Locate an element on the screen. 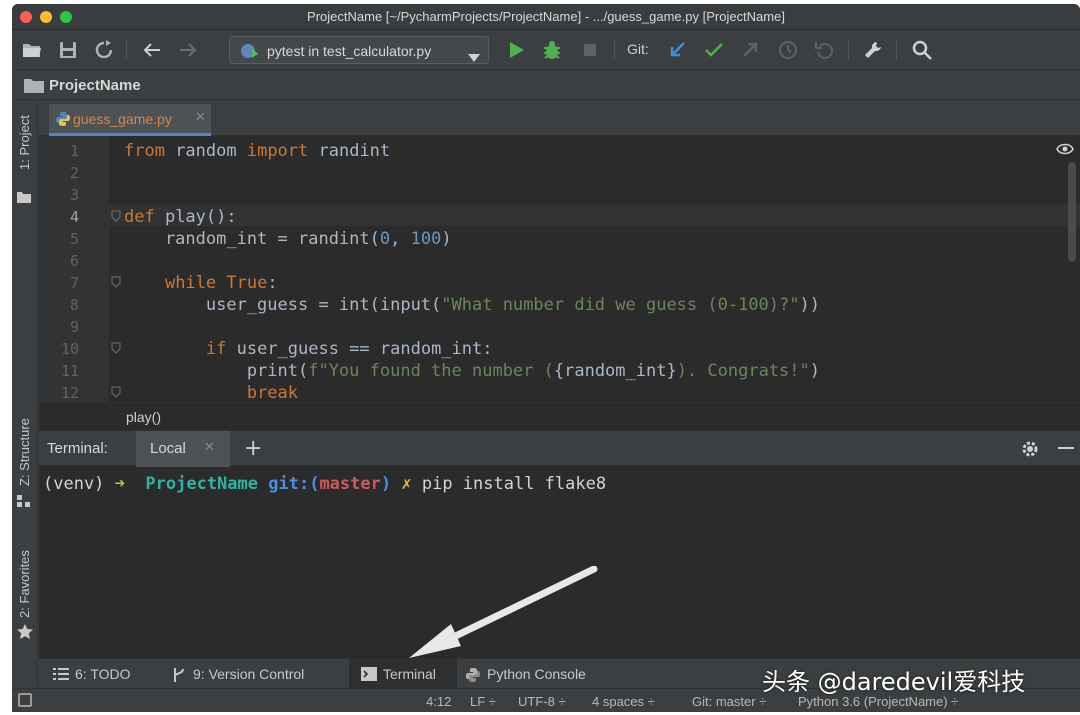 This screenshot has height=715, width=1080. run-configuration-dropdown: pytest in test_calculator.py is located at coordinates (359, 50).